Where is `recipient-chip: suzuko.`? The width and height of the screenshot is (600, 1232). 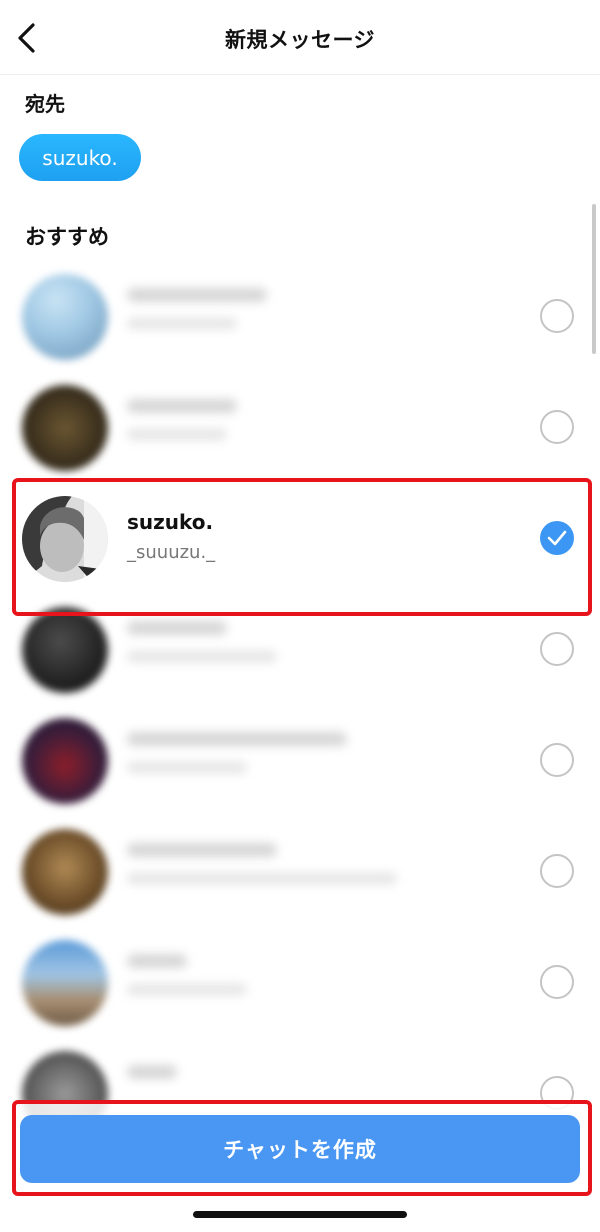
recipient-chip: suzuko. is located at coordinates (80, 157).